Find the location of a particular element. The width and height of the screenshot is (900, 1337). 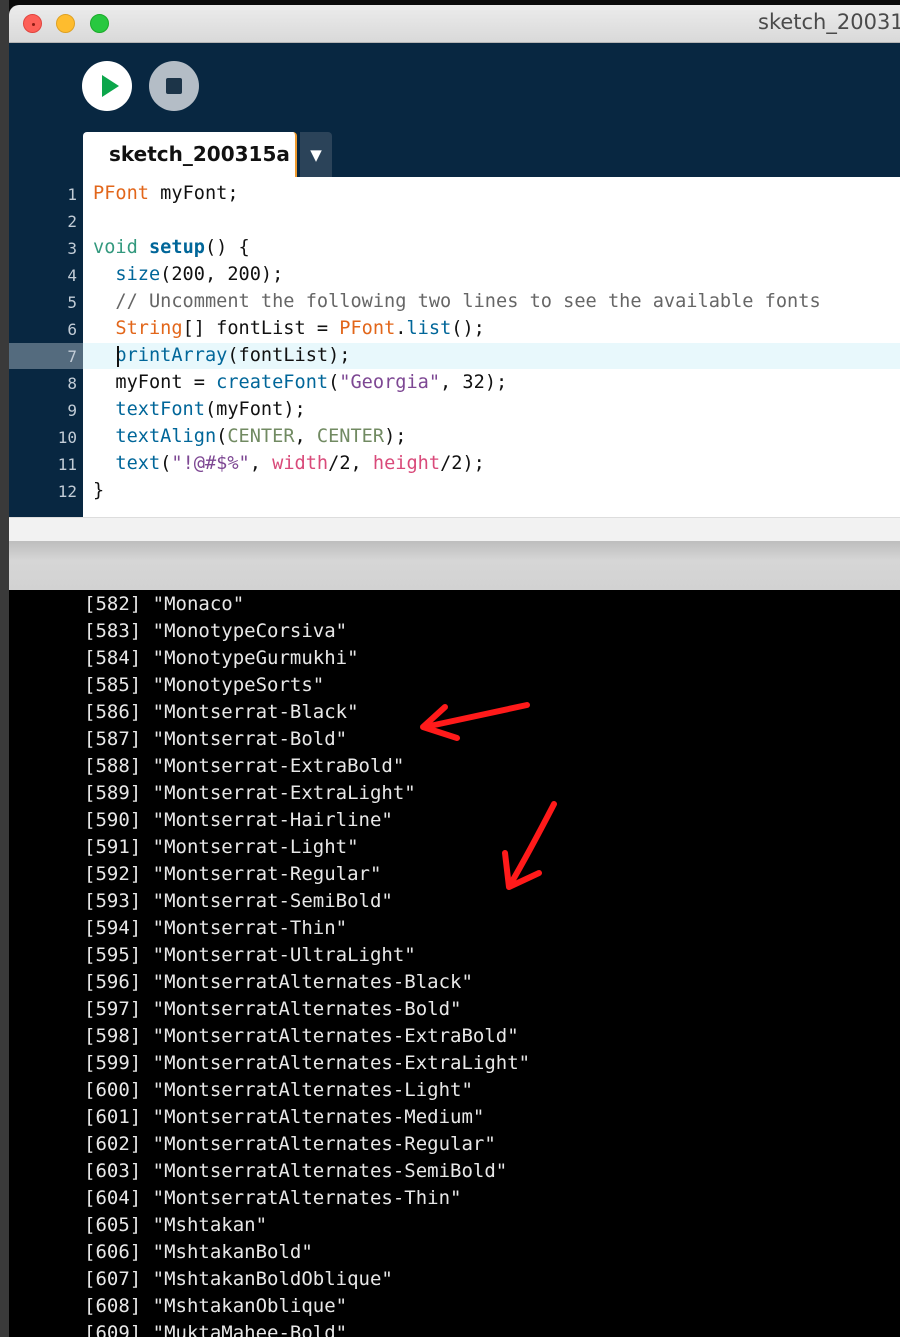

background-window-edge is located at coordinates (4, 668).